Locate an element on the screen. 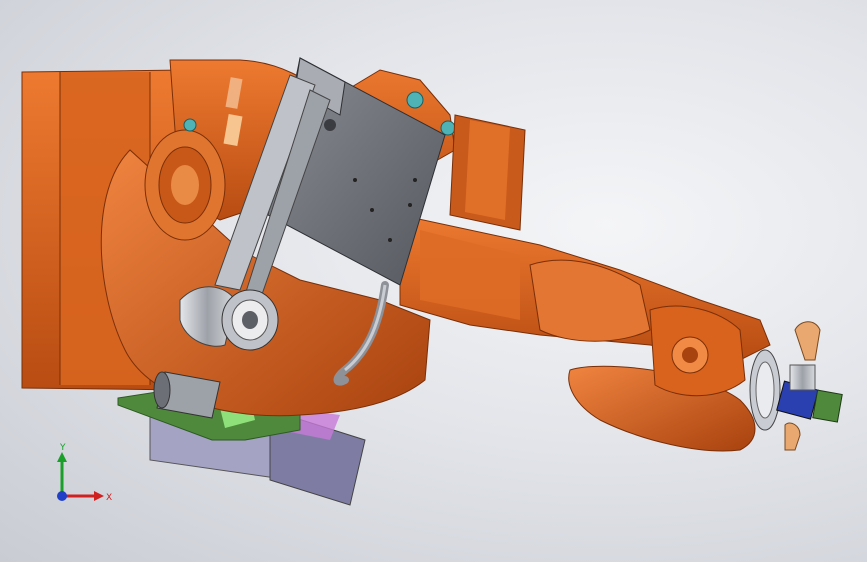 The width and height of the screenshot is (867, 562). coordinate-triad: Y X is located at coordinates (84, 473).